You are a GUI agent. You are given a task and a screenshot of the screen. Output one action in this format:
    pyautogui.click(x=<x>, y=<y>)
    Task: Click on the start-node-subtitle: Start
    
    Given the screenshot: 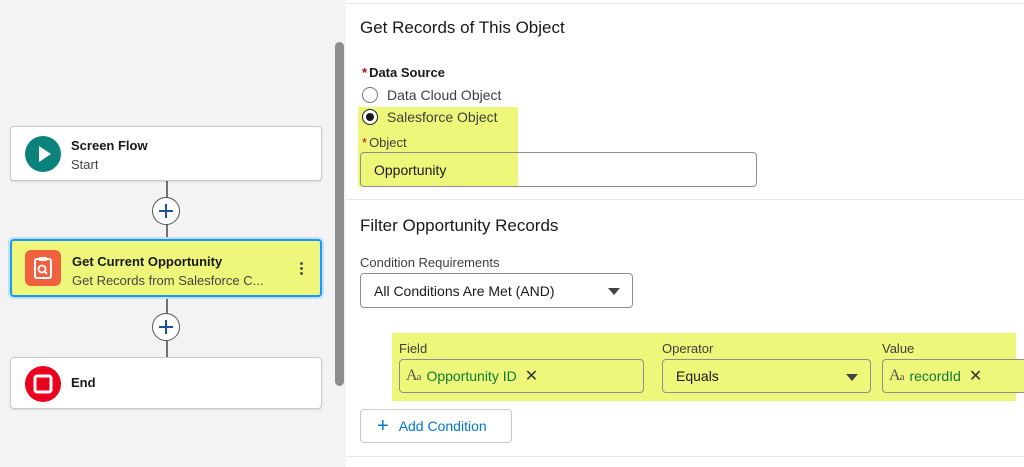 What is the action you would take?
    pyautogui.click(x=85, y=164)
    